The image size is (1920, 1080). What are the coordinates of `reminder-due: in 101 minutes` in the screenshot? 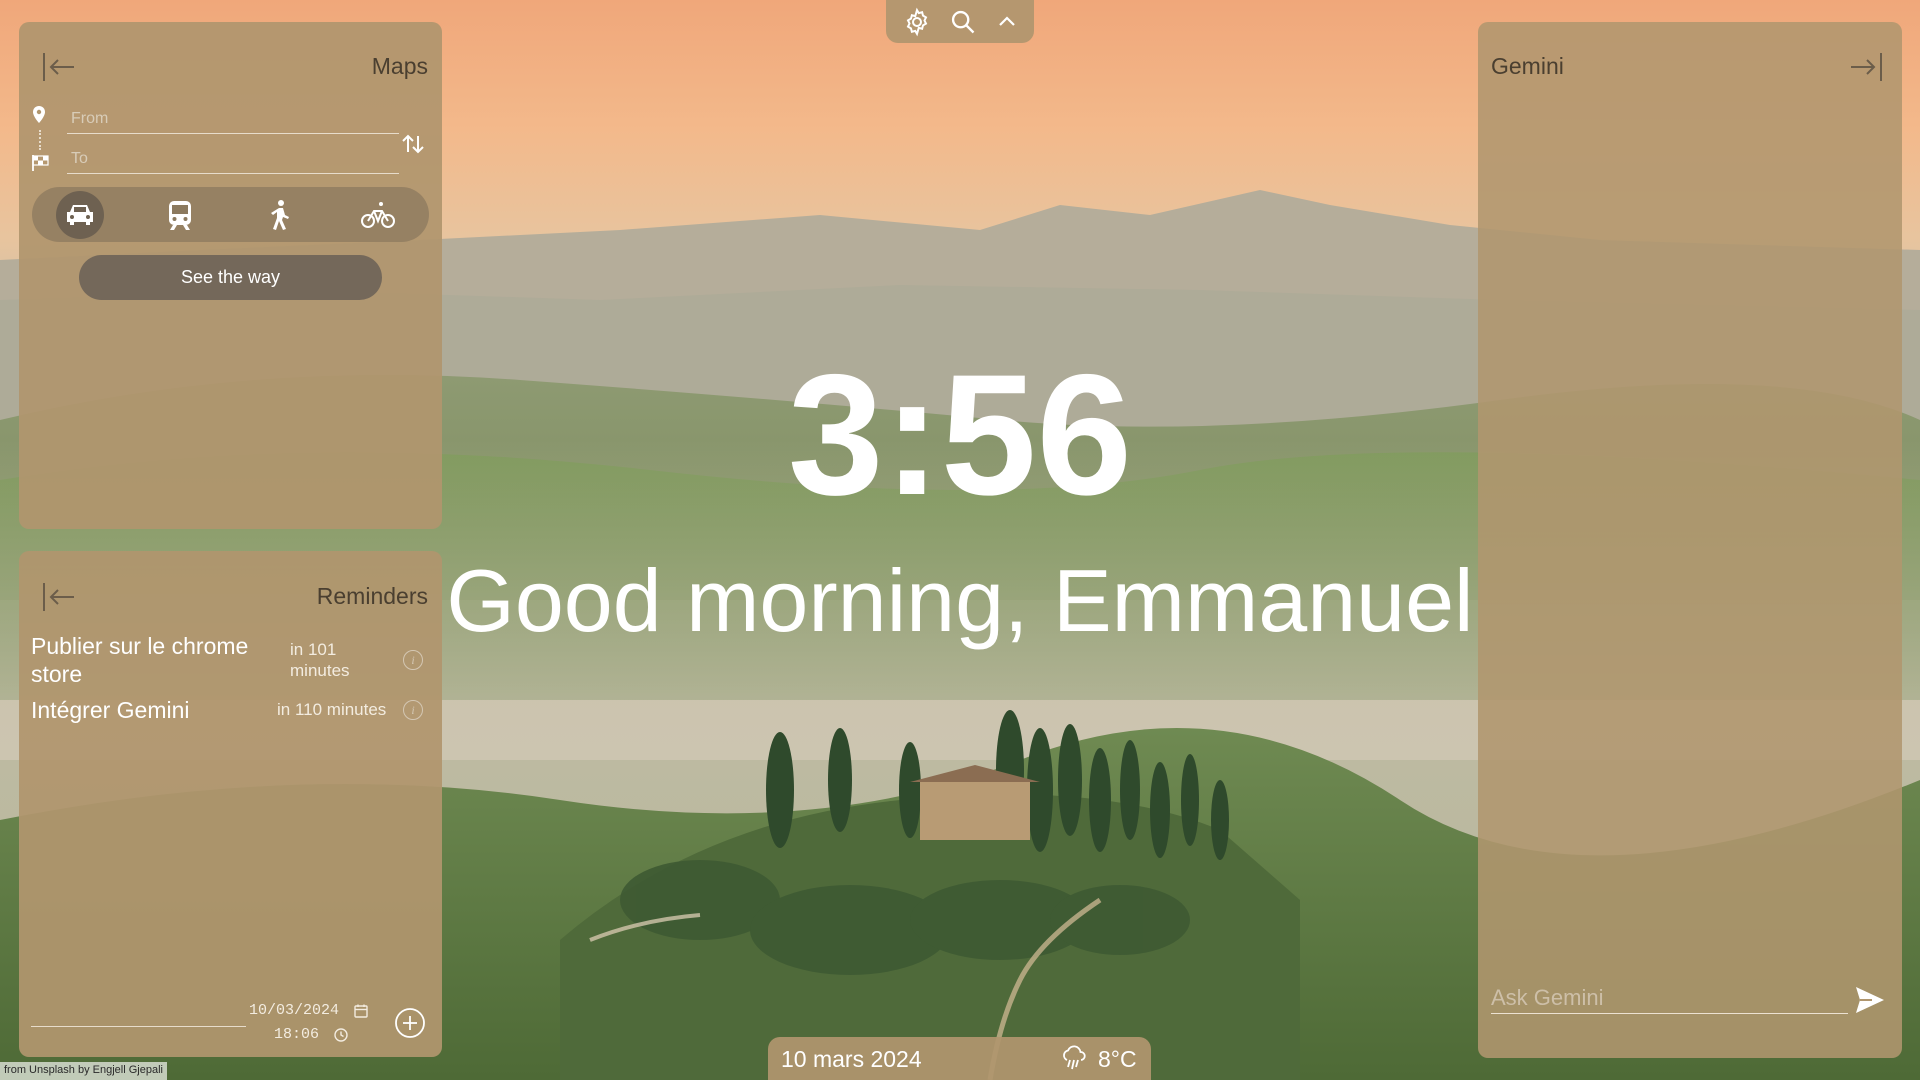 It's located at (320, 660).